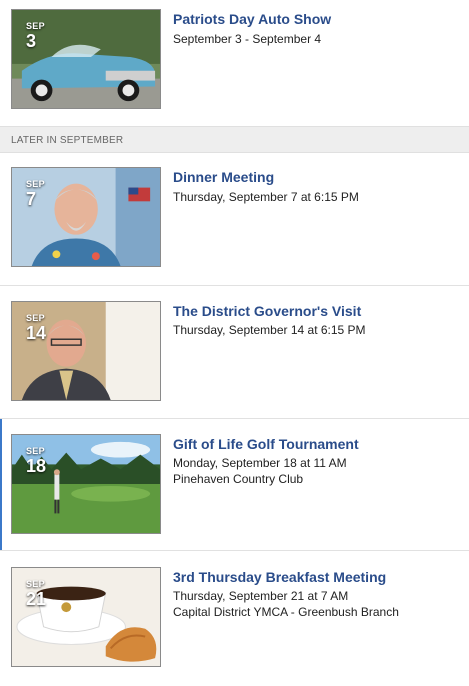 This screenshot has height=686, width=469. I want to click on event-thumbnail: SEP 21, so click(86, 617).